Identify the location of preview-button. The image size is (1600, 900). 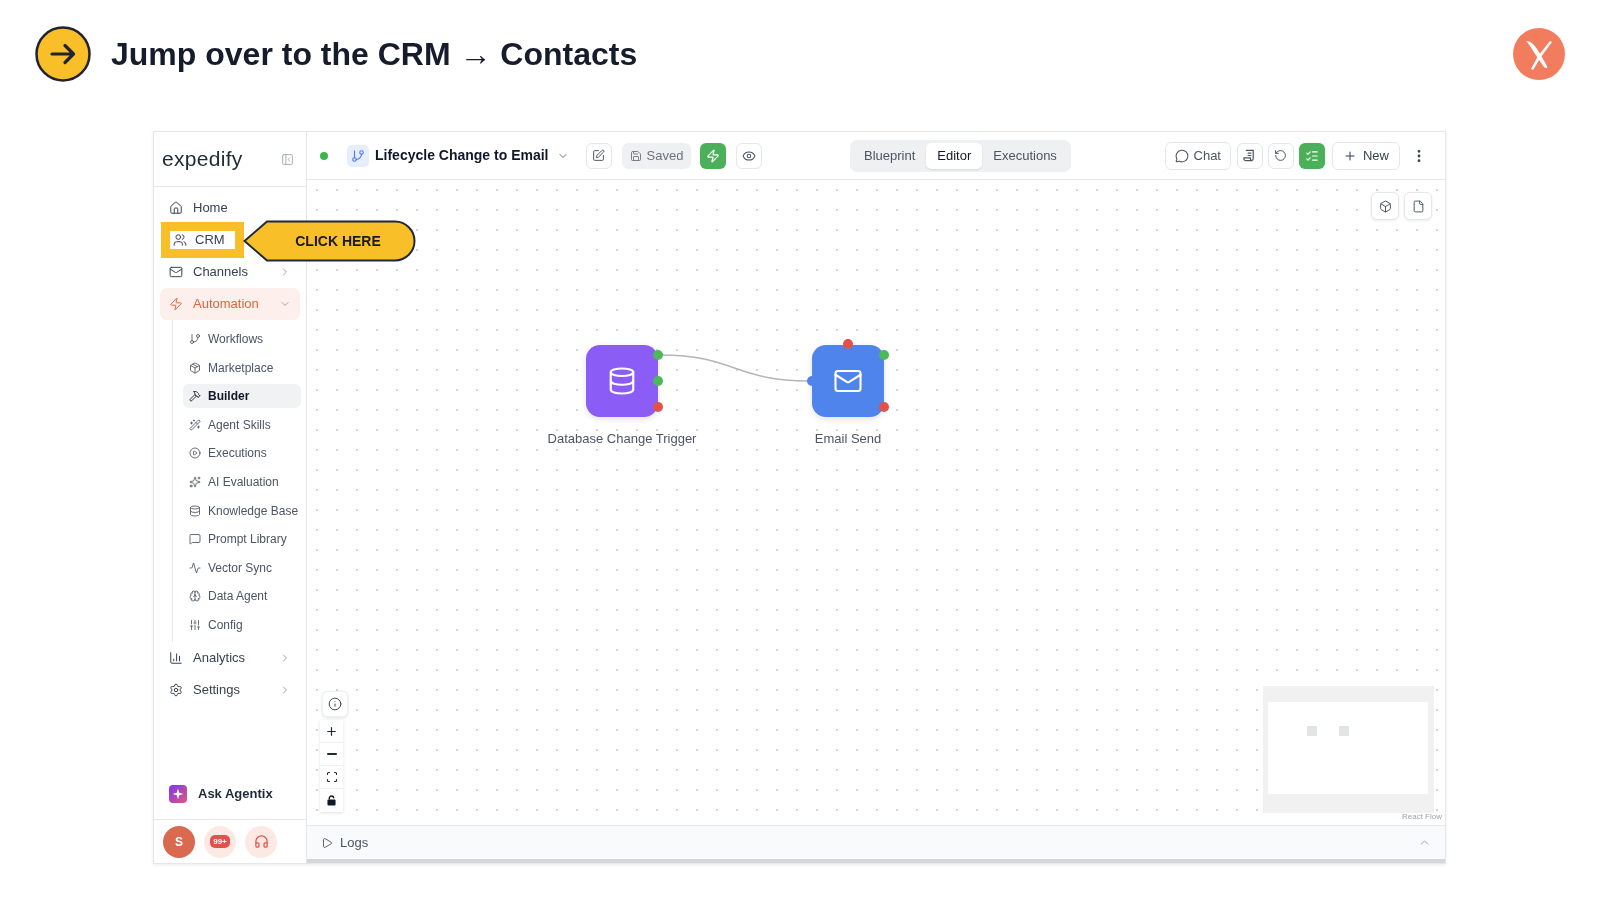
(749, 155).